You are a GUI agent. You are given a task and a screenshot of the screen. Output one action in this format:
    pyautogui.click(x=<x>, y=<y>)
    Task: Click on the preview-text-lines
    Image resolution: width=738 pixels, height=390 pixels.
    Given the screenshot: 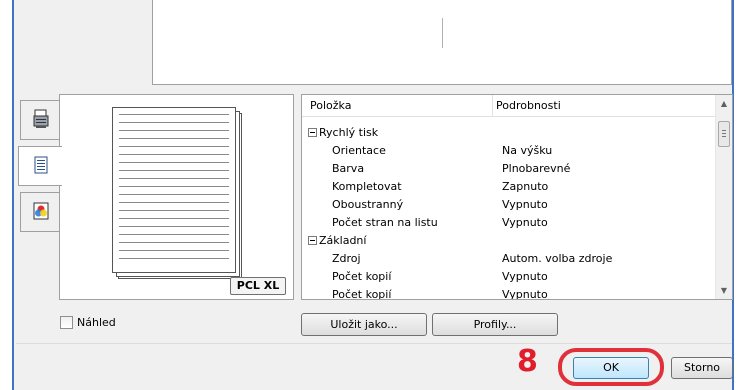 What is the action you would take?
    pyautogui.click(x=174, y=190)
    